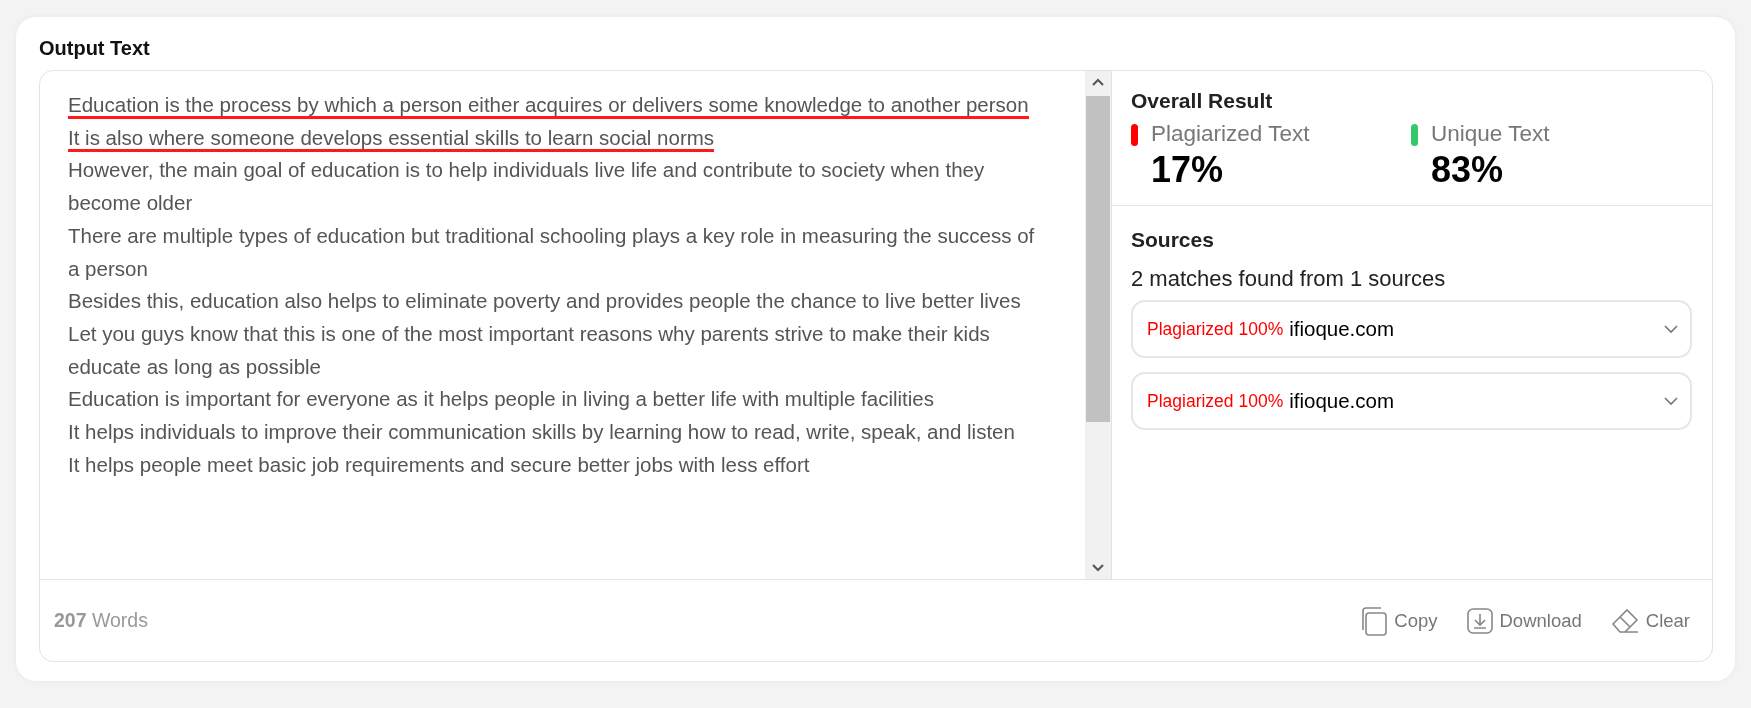  What do you see at coordinates (1624, 620) in the screenshot?
I see `eraser-icon` at bounding box center [1624, 620].